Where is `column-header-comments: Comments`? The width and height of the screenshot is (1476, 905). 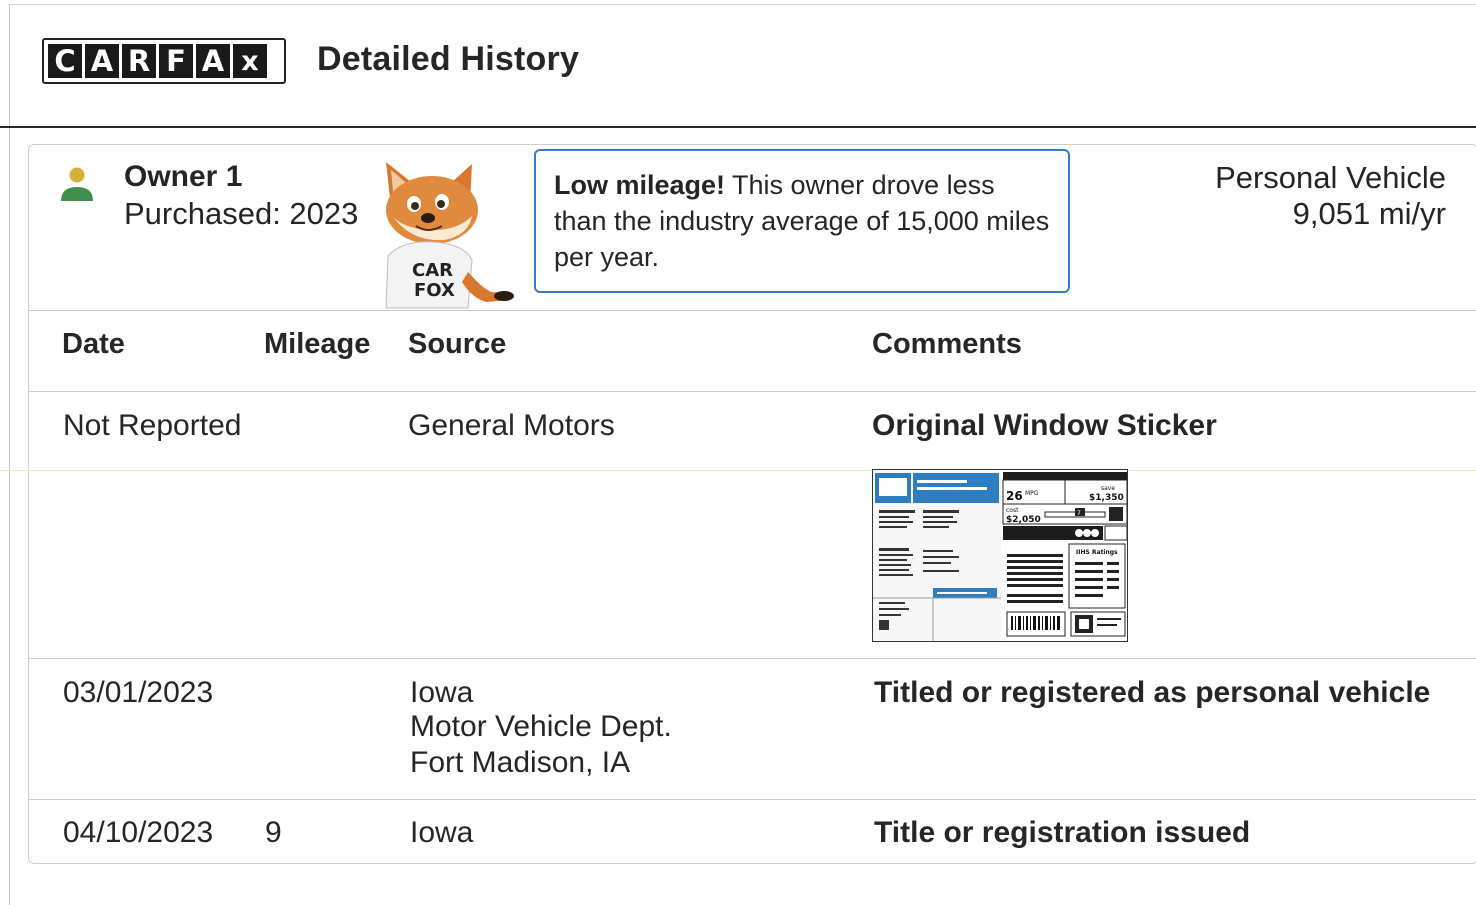
column-header-comments: Comments is located at coordinates (947, 344).